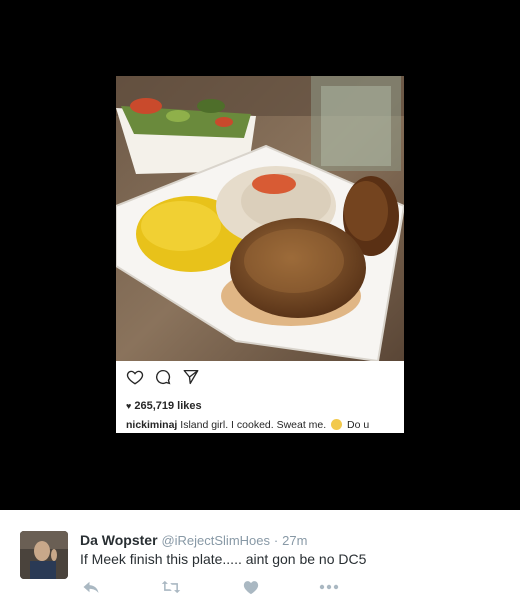 The image size is (520, 616). I want to click on likes-count: ♥ 265,719 likes, so click(164, 406).